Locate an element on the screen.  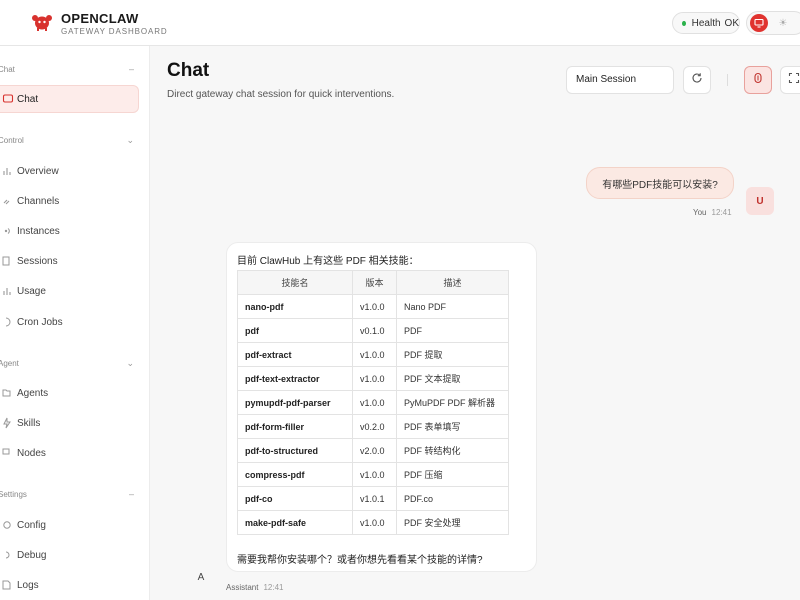
sidebar-item-overview: Overview is located at coordinates (69, 171).